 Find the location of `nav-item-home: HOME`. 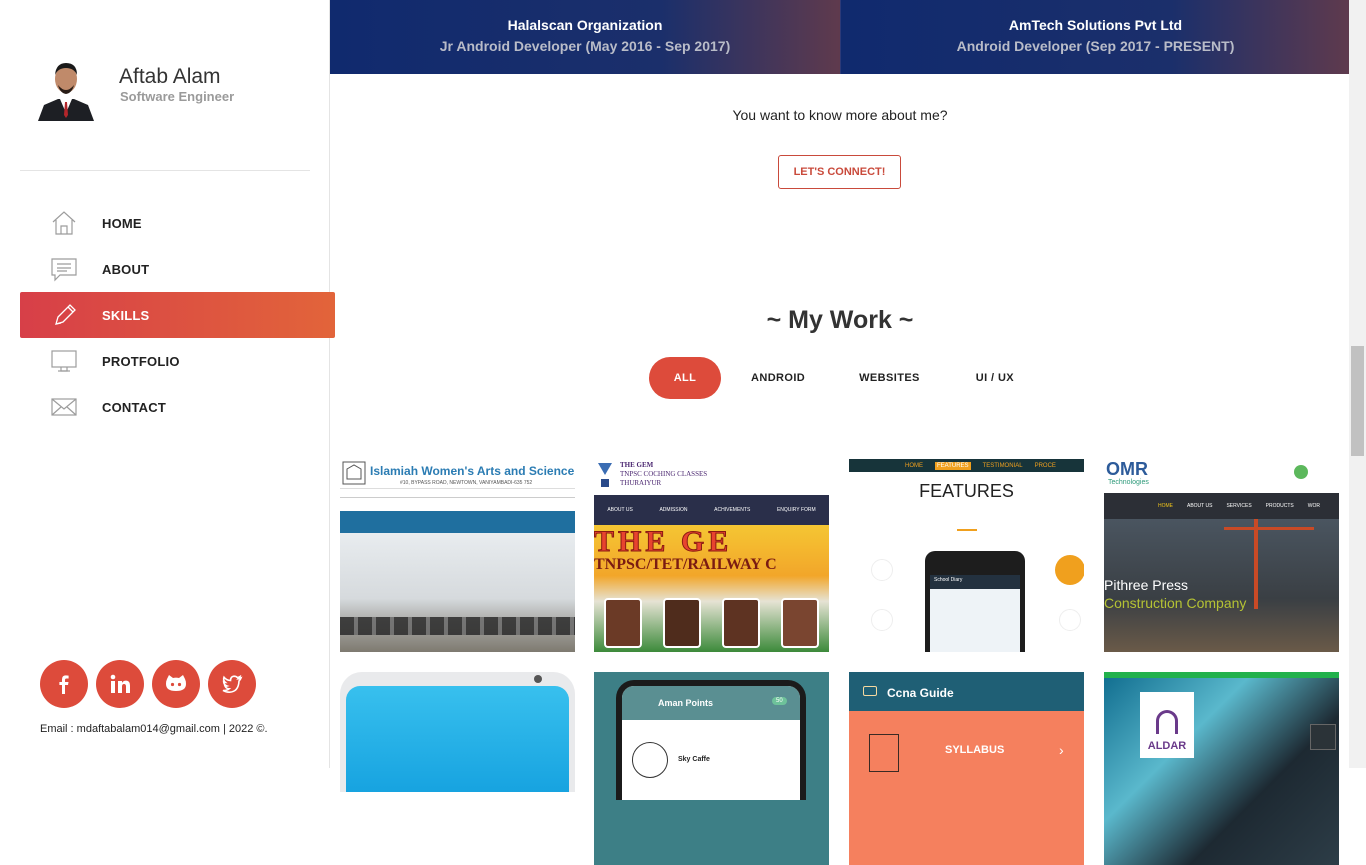

nav-item-home: HOME is located at coordinates (177, 223).